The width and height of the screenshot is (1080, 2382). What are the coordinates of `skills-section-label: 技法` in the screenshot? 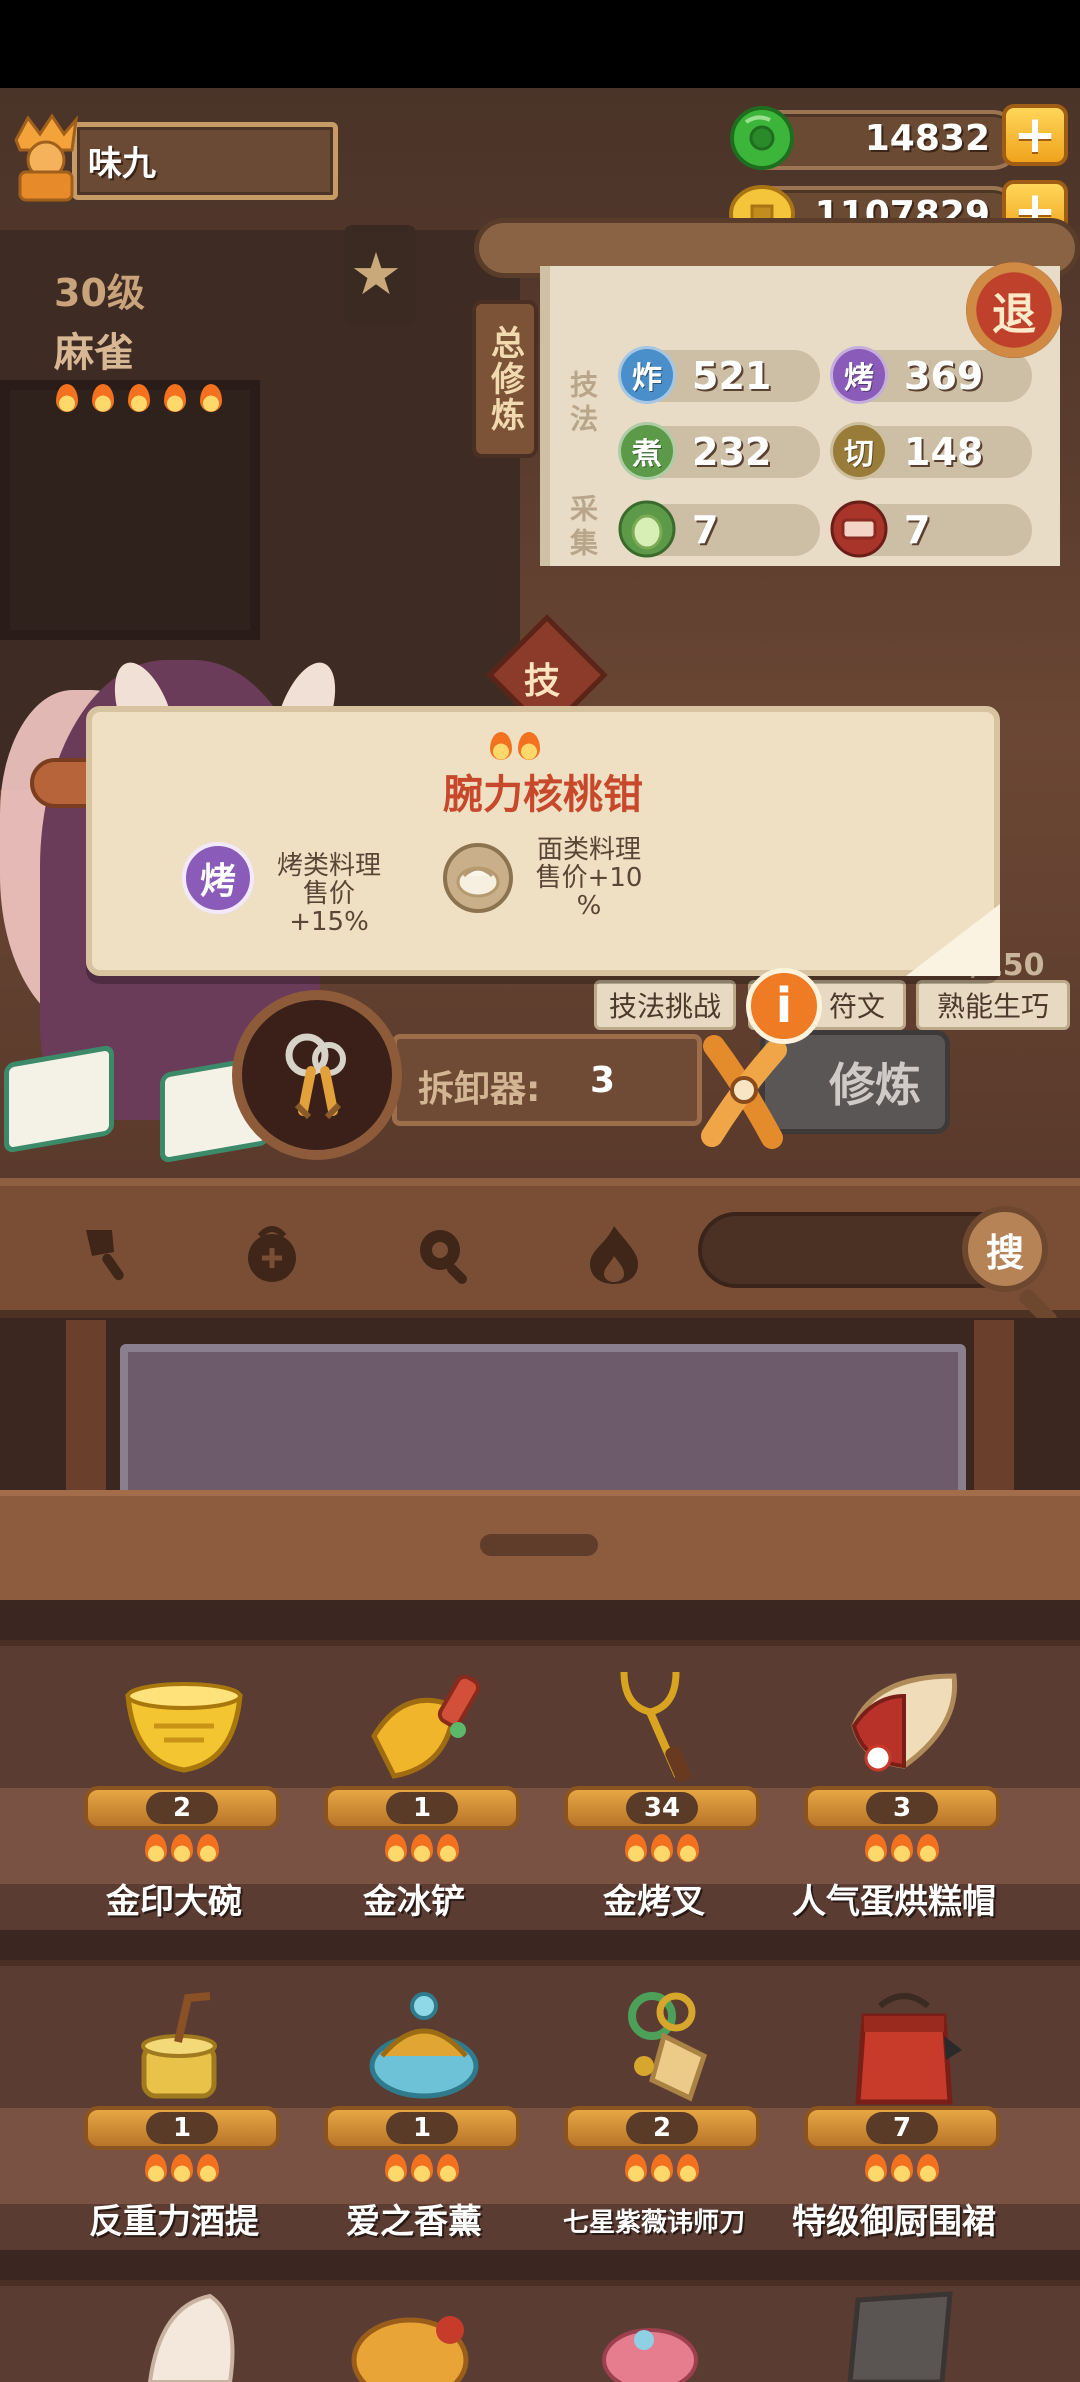 It's located at (582, 404).